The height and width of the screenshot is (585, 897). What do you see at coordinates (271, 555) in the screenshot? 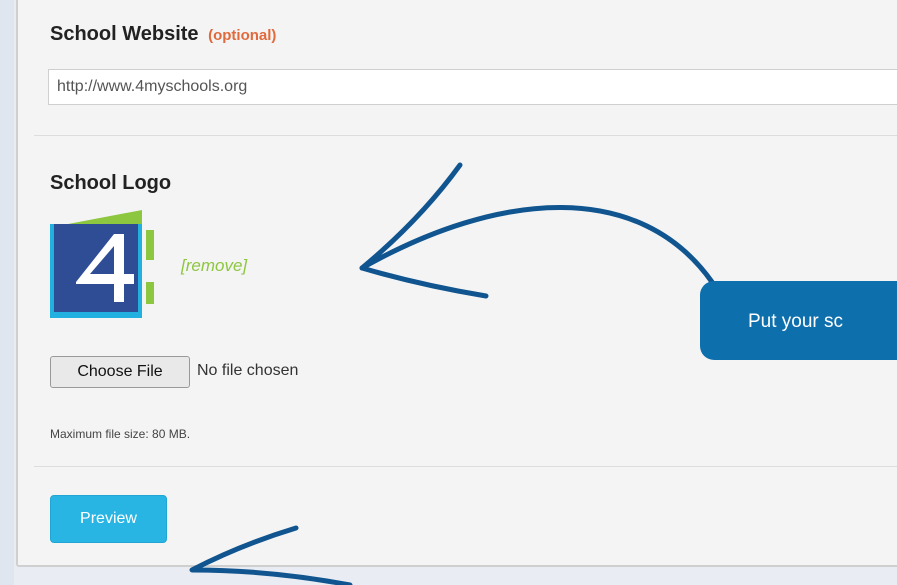
I see `annotation-arrow-preview` at bounding box center [271, 555].